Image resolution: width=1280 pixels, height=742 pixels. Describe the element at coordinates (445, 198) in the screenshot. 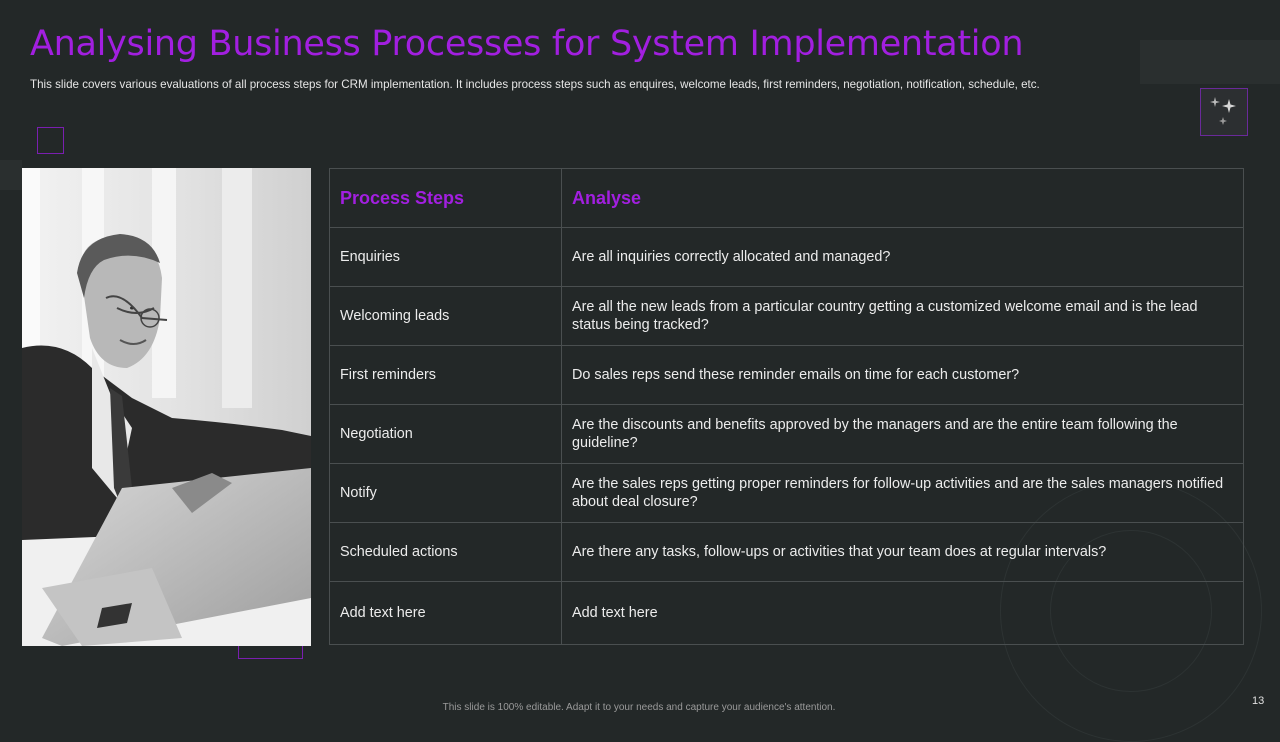

I see `header-process-steps: Process Steps` at that location.